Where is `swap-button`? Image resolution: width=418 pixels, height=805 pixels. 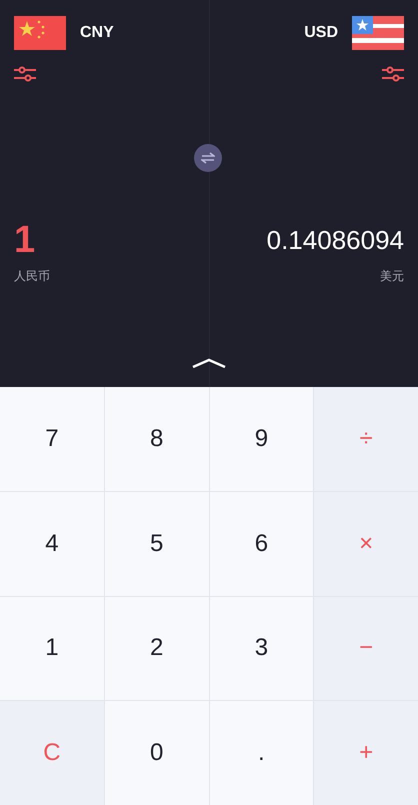 swap-button is located at coordinates (208, 158).